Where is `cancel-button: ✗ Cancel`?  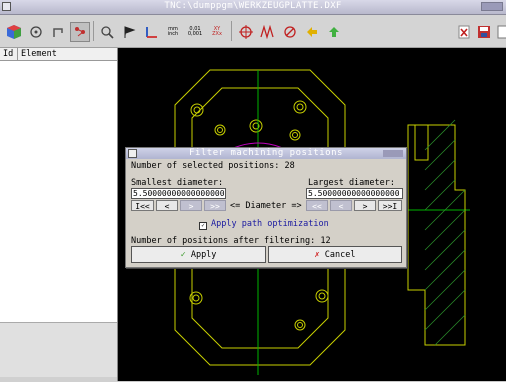 cancel-button: ✗ Cancel is located at coordinates (335, 254).